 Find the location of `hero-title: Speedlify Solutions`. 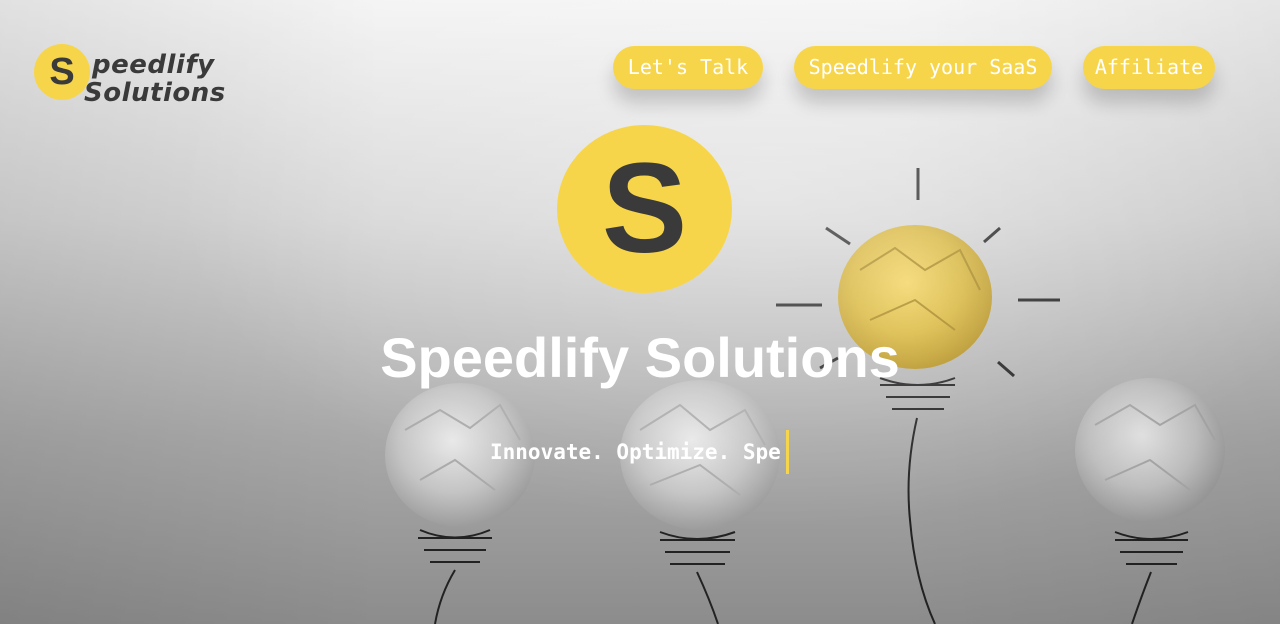

hero-title: Speedlify Solutions is located at coordinates (640, 357).